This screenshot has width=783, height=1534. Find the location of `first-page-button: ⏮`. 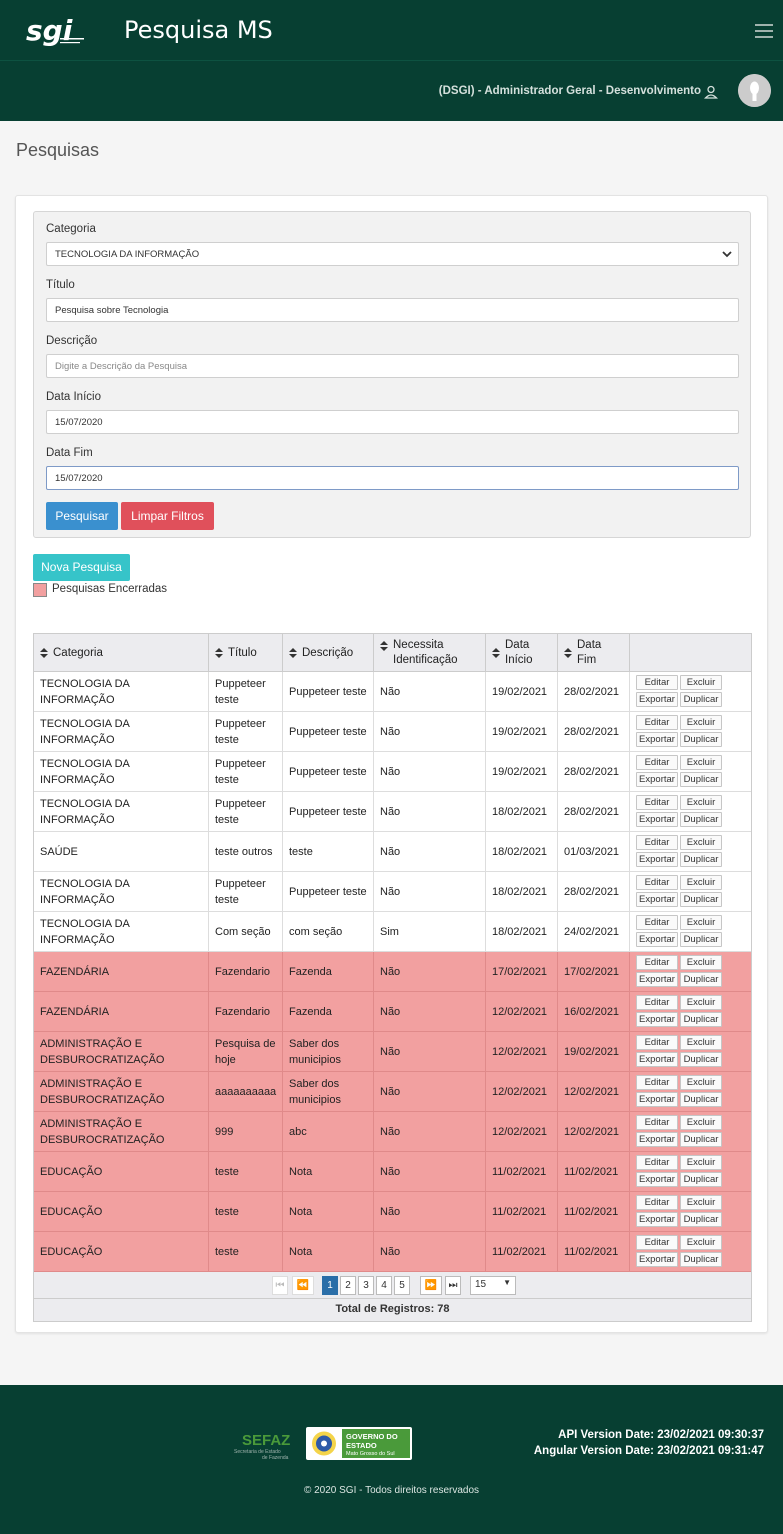

first-page-button: ⏮ is located at coordinates (280, 1285).